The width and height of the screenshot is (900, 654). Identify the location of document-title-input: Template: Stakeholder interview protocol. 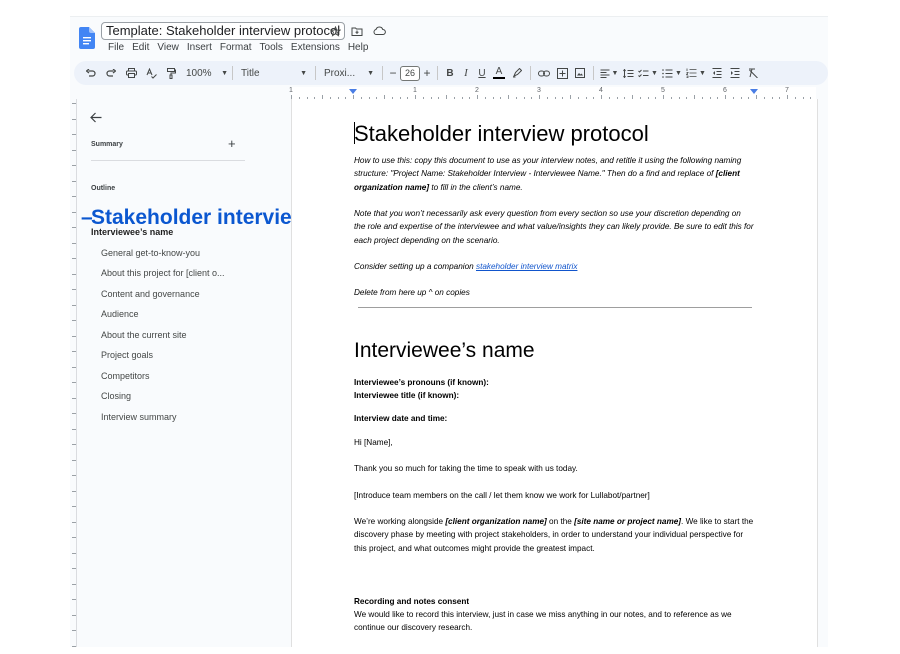
(223, 31).